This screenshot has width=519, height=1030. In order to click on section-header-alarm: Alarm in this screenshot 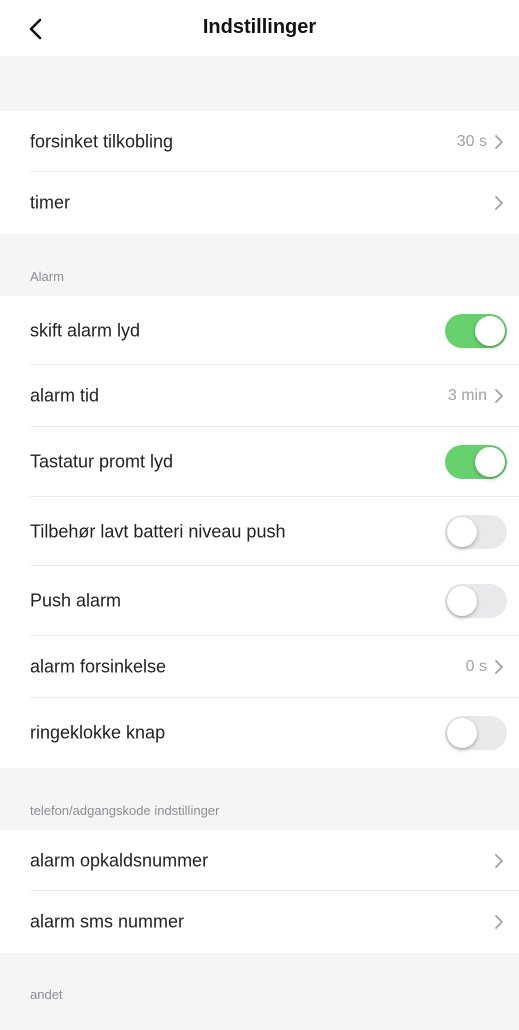, I will do `click(259, 265)`.